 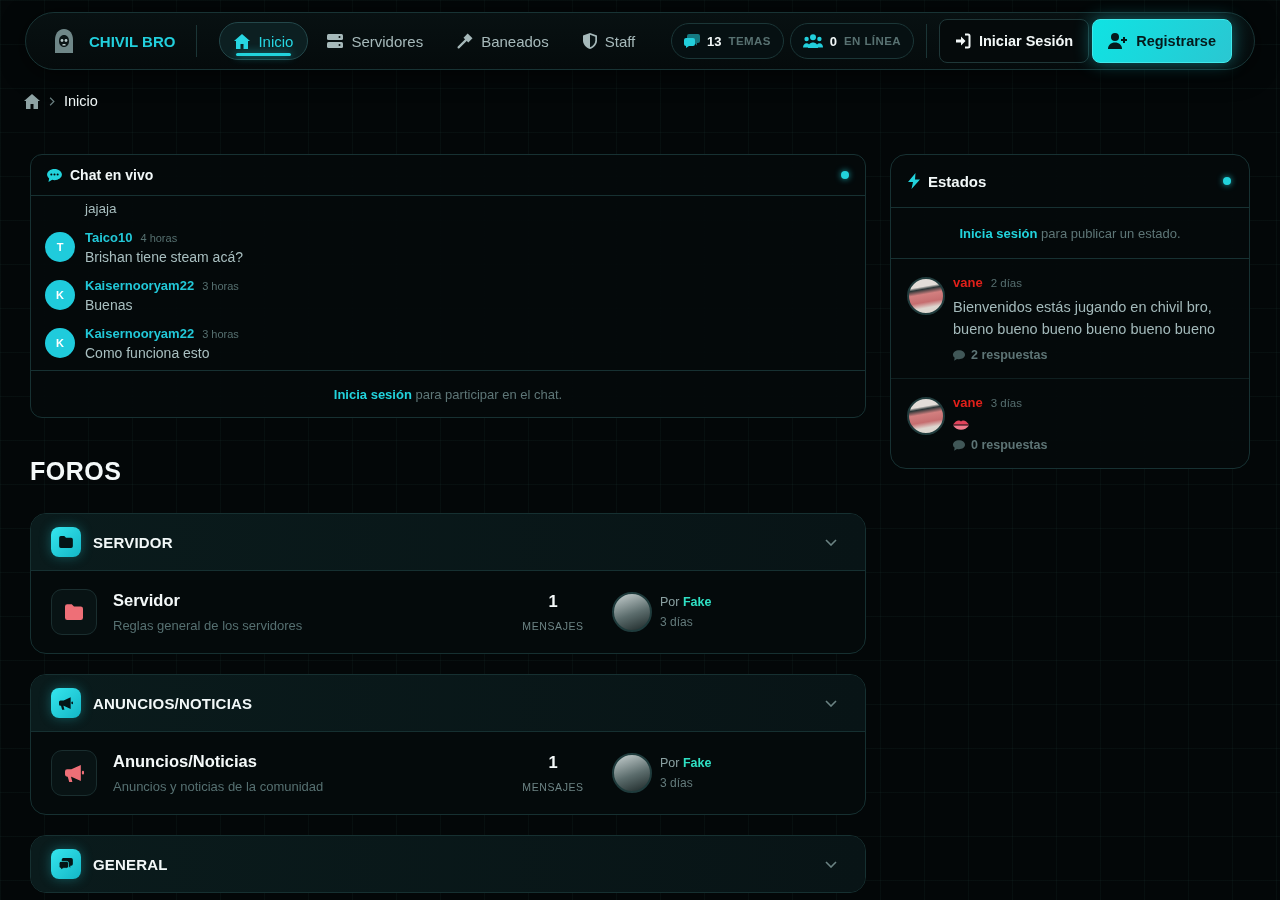 What do you see at coordinates (132, 41) in the screenshot?
I see `site-name-link: CHIVIL BRO` at bounding box center [132, 41].